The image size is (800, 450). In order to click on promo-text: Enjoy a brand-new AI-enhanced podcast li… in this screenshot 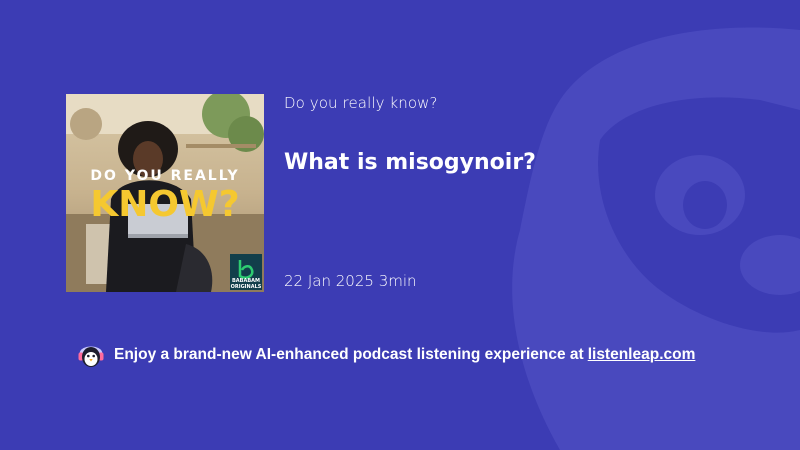, I will do `click(349, 354)`.